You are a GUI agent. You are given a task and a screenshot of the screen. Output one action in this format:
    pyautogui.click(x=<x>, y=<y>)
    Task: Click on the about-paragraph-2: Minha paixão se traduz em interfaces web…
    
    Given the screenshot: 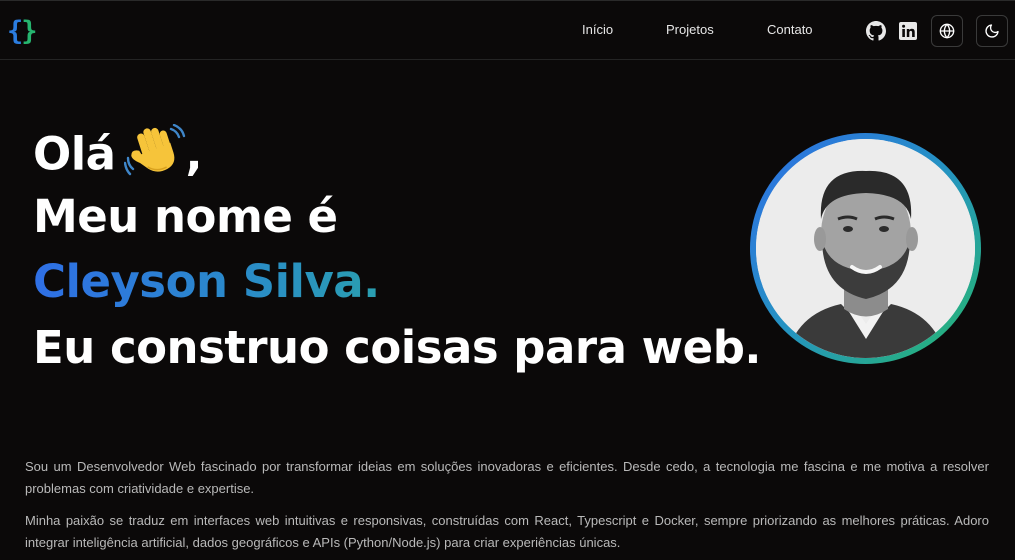 What is the action you would take?
    pyautogui.click(x=507, y=531)
    